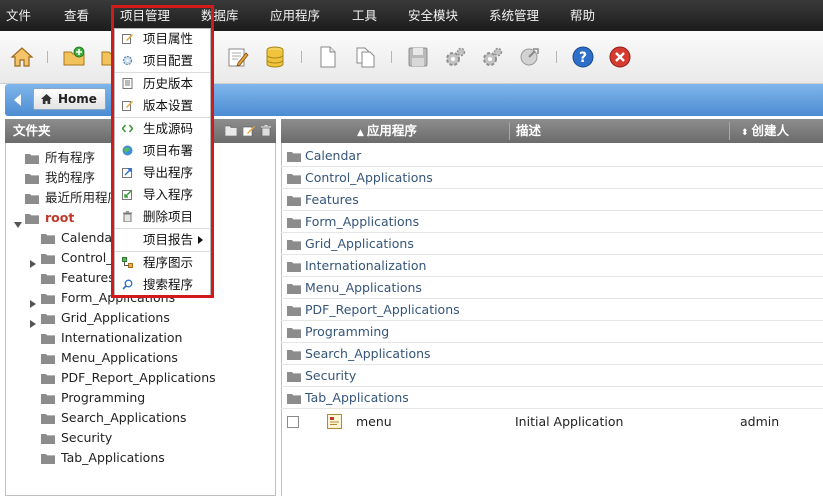 This screenshot has width=823, height=496. What do you see at coordinates (83, 197) in the screenshot?
I see `tree-item-label: 最近所用程序` at bounding box center [83, 197].